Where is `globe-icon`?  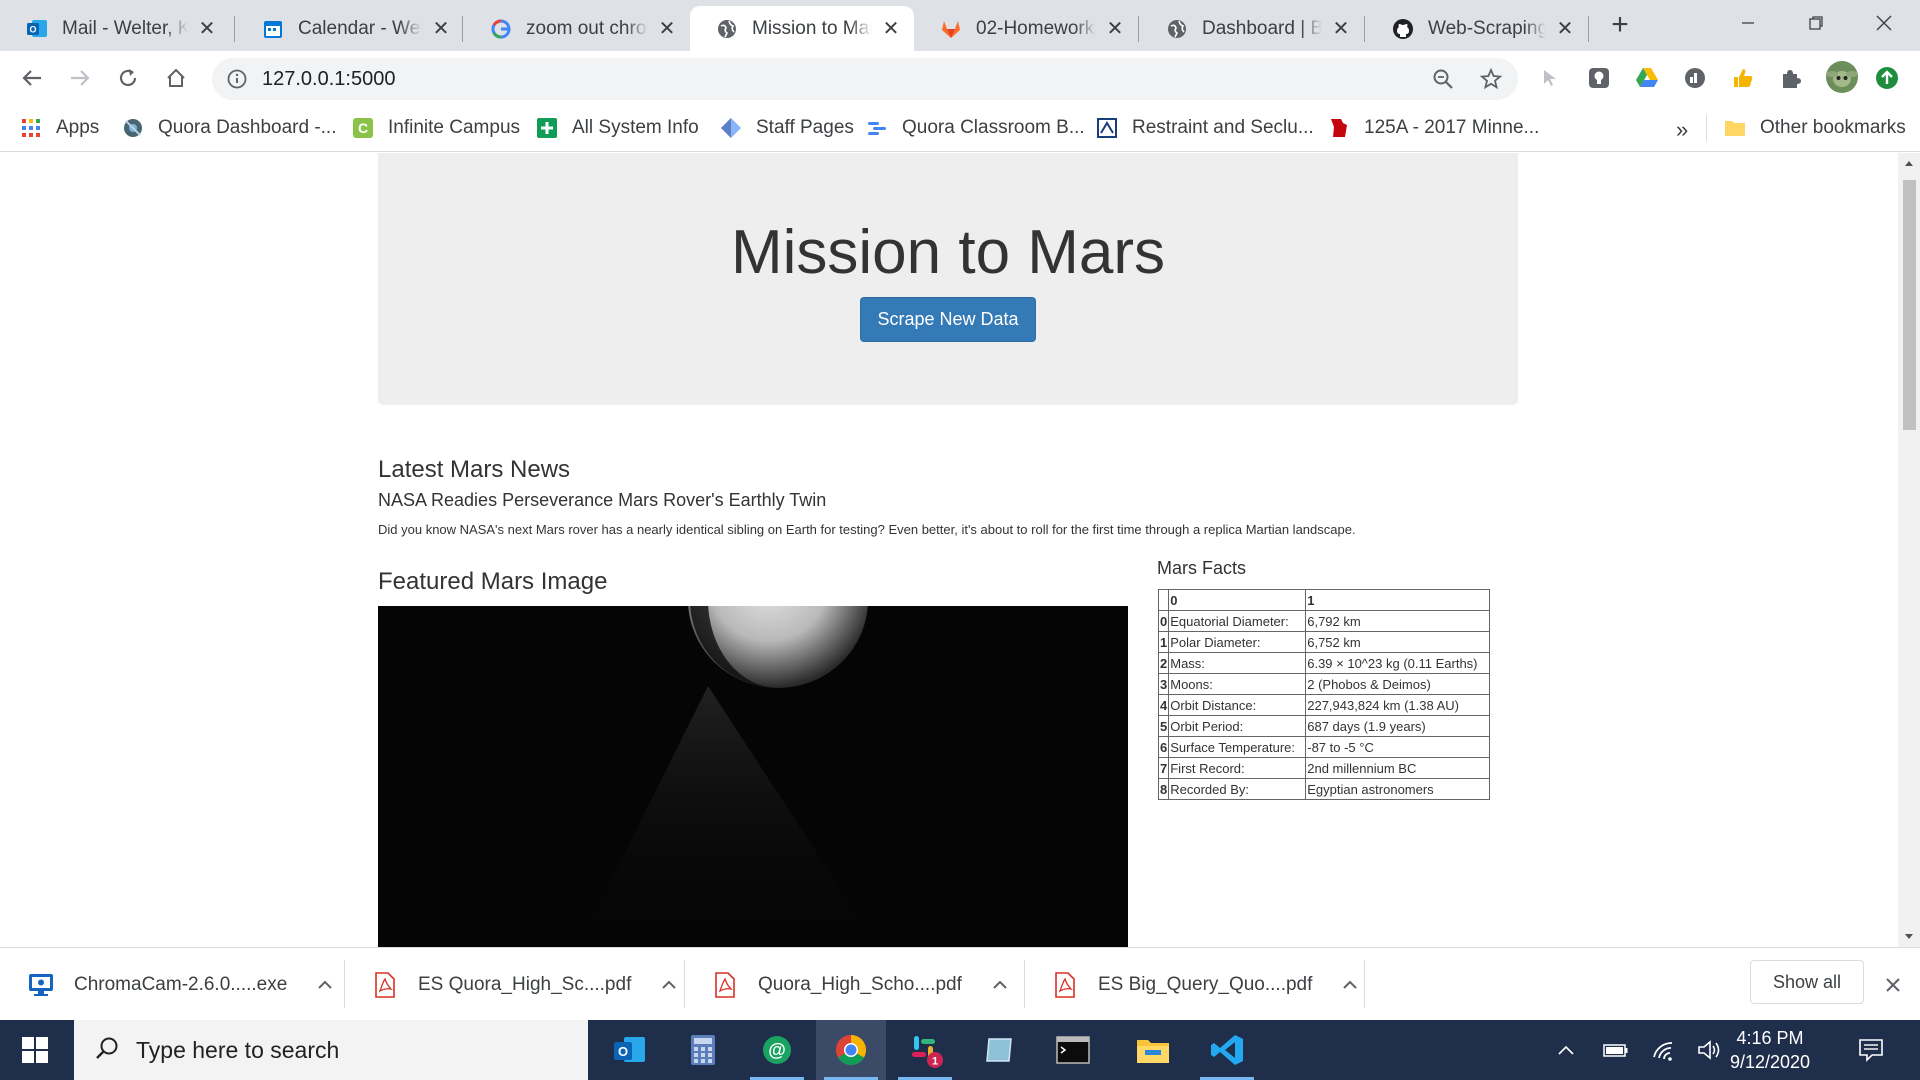
globe-icon is located at coordinates (727, 29).